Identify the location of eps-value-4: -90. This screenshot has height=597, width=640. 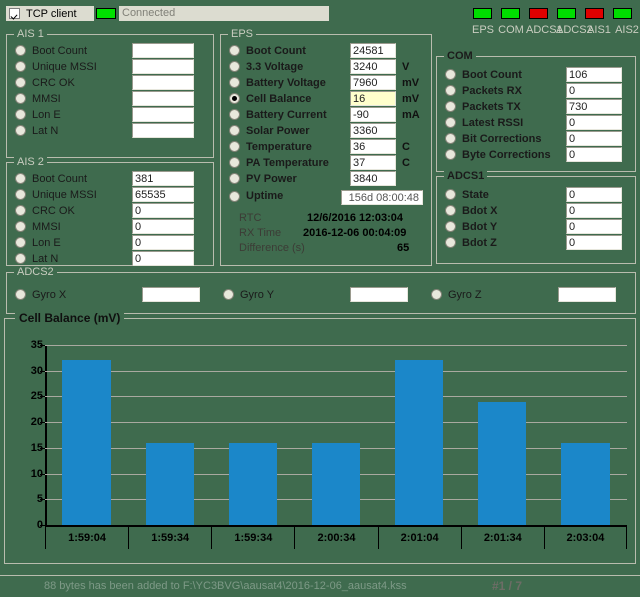
(373, 114).